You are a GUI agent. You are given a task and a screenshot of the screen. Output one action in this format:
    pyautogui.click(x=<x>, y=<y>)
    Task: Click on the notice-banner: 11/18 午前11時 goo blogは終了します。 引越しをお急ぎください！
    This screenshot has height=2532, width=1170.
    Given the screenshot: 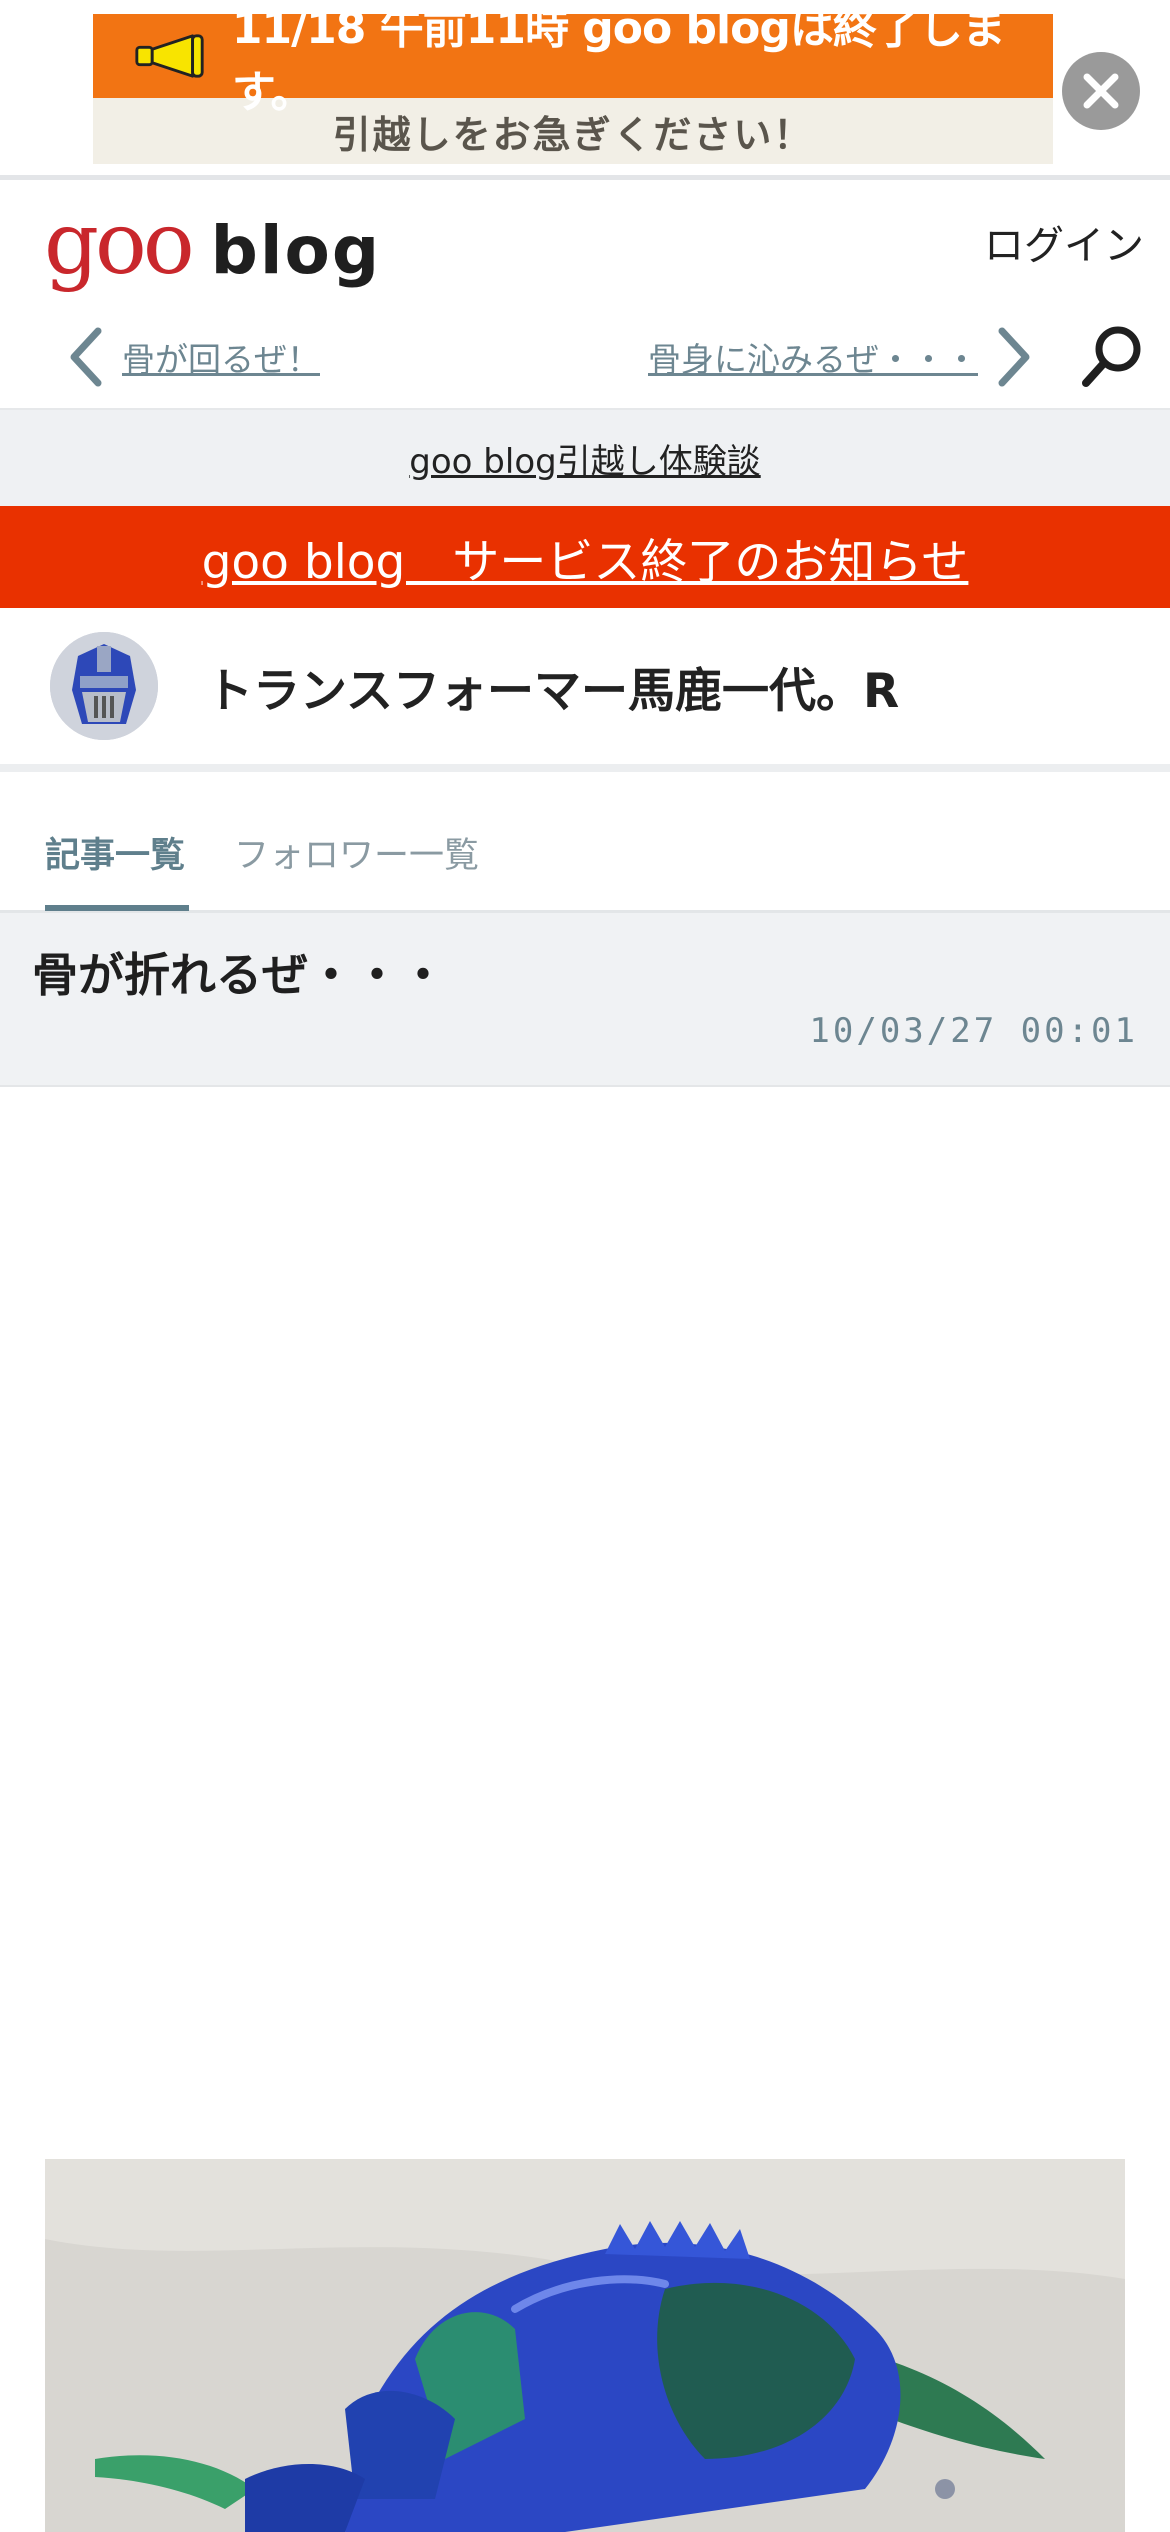 What is the action you would take?
    pyautogui.click(x=573, y=89)
    